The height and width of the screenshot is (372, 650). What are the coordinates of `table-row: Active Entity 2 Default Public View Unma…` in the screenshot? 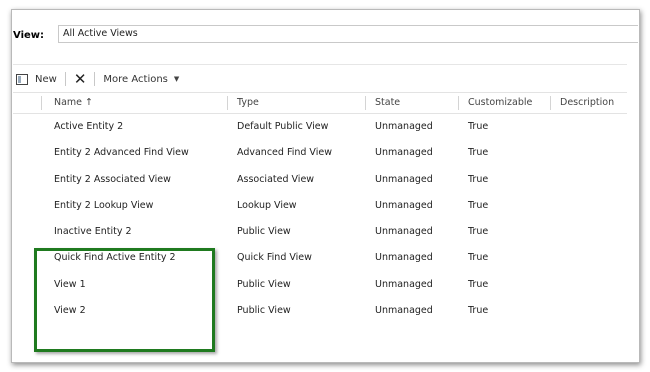 It's located at (320, 127).